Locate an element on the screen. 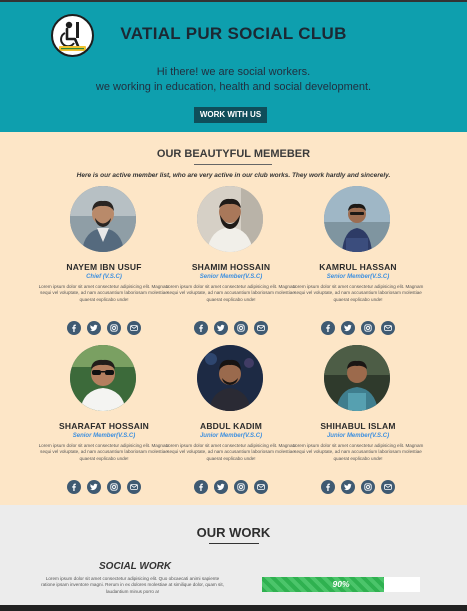  members-section-title: OUR BEAUTYFUL MEMEBER is located at coordinates (233, 154).